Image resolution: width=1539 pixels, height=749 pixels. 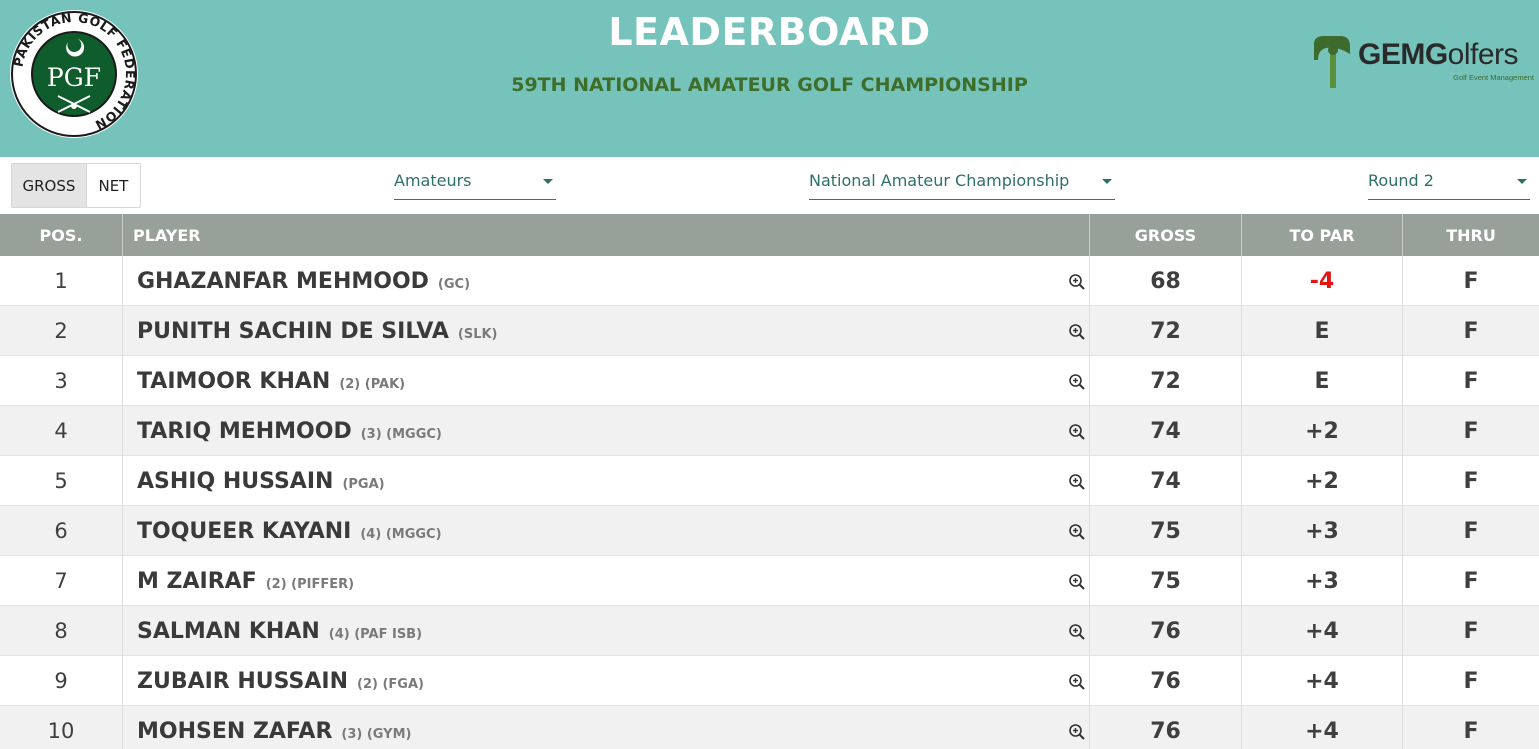 I want to click on player-cell: TAIMOOR KHAN (2) (PAK), so click(x=606, y=381).